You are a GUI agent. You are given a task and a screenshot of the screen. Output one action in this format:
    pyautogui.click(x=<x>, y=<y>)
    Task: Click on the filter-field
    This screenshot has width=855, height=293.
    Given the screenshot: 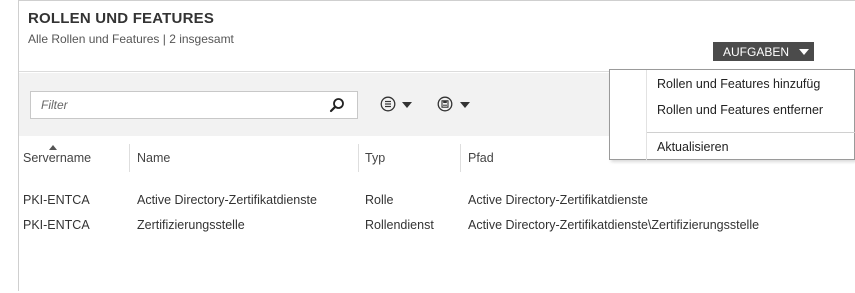 What is the action you would take?
    pyautogui.click(x=194, y=105)
    